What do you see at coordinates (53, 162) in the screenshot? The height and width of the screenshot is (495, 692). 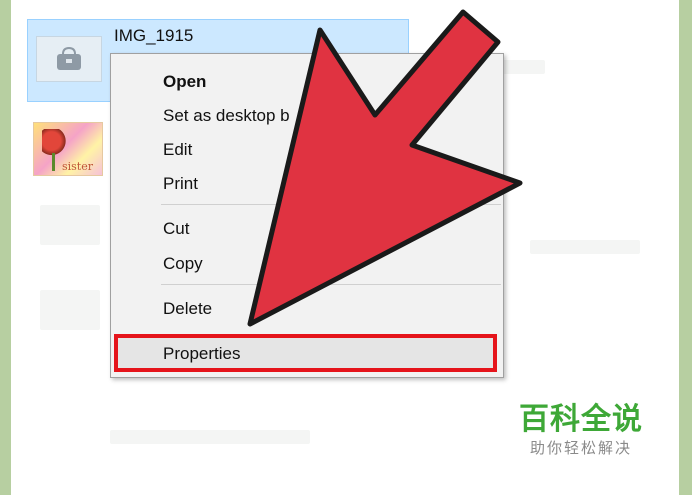 I see `flower-stem` at bounding box center [53, 162].